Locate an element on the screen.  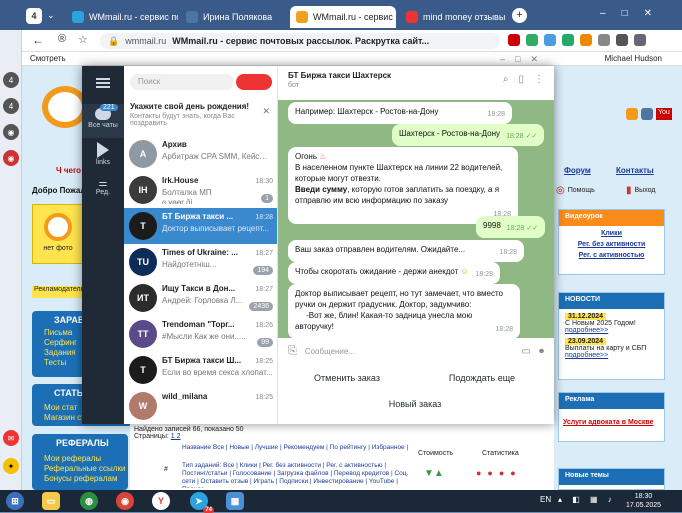
browser-tab: WMmail.ru - сервис по is located at coordinates (122, 17).